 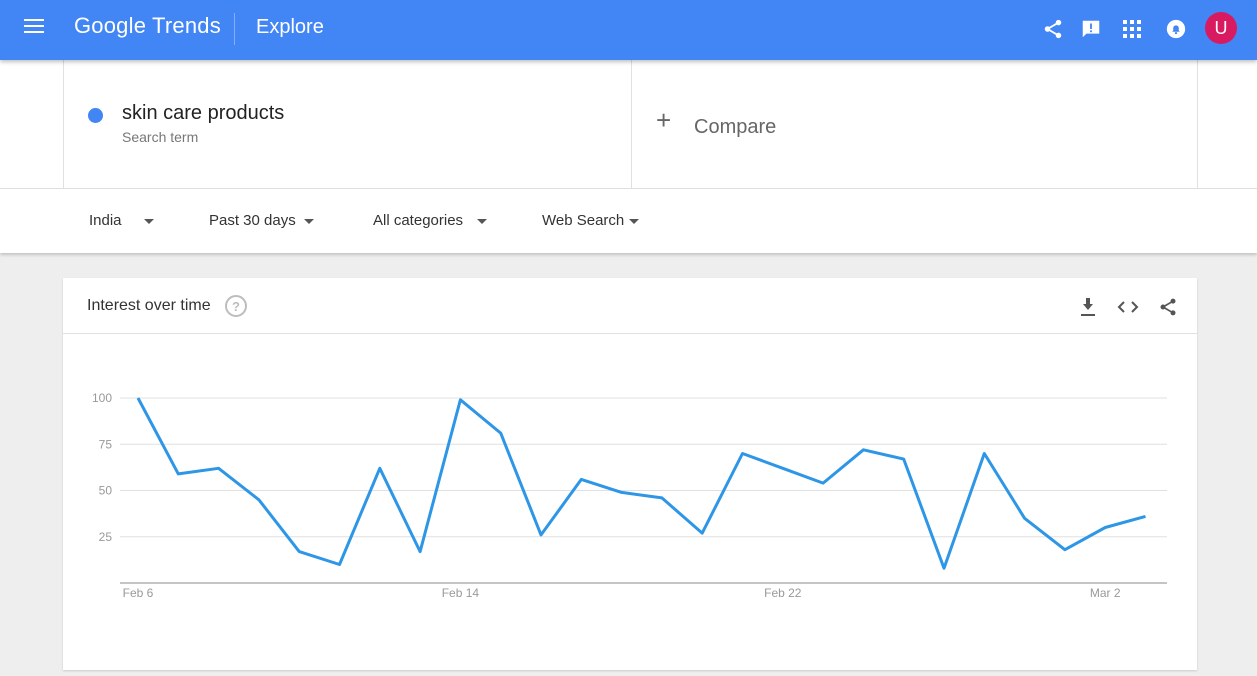 I want to click on y-tick-label: 100, so click(x=102, y=398).